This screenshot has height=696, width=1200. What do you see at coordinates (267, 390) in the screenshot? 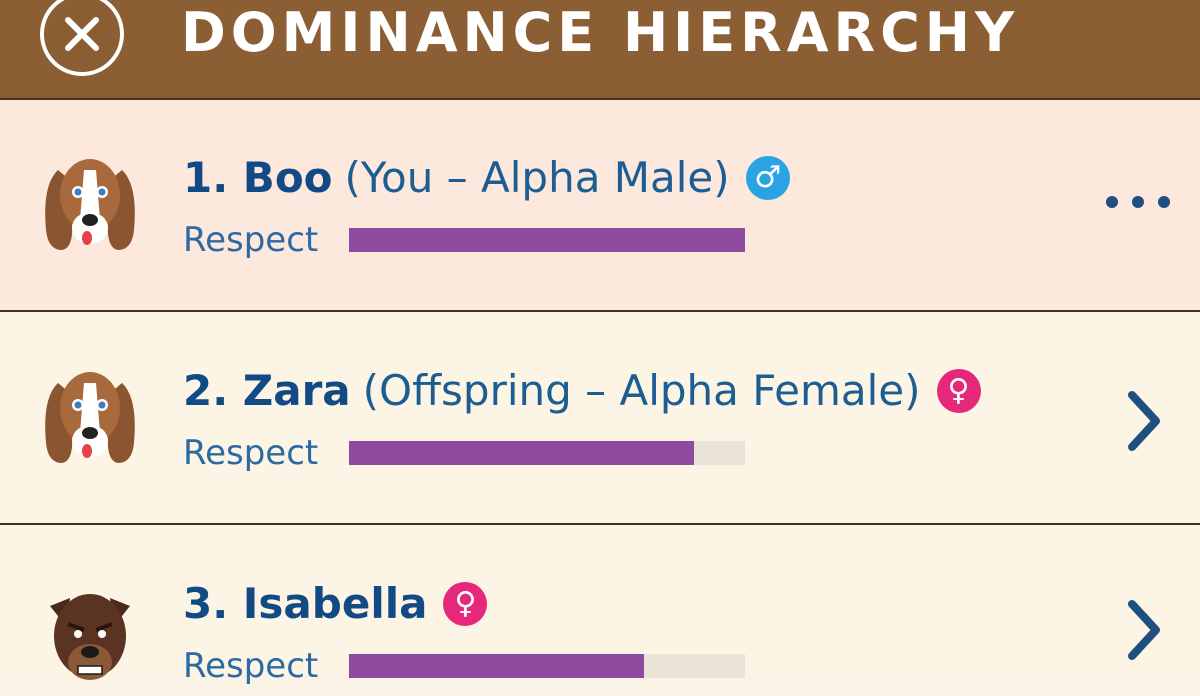
I see `member-name: 2. Zara` at bounding box center [267, 390].